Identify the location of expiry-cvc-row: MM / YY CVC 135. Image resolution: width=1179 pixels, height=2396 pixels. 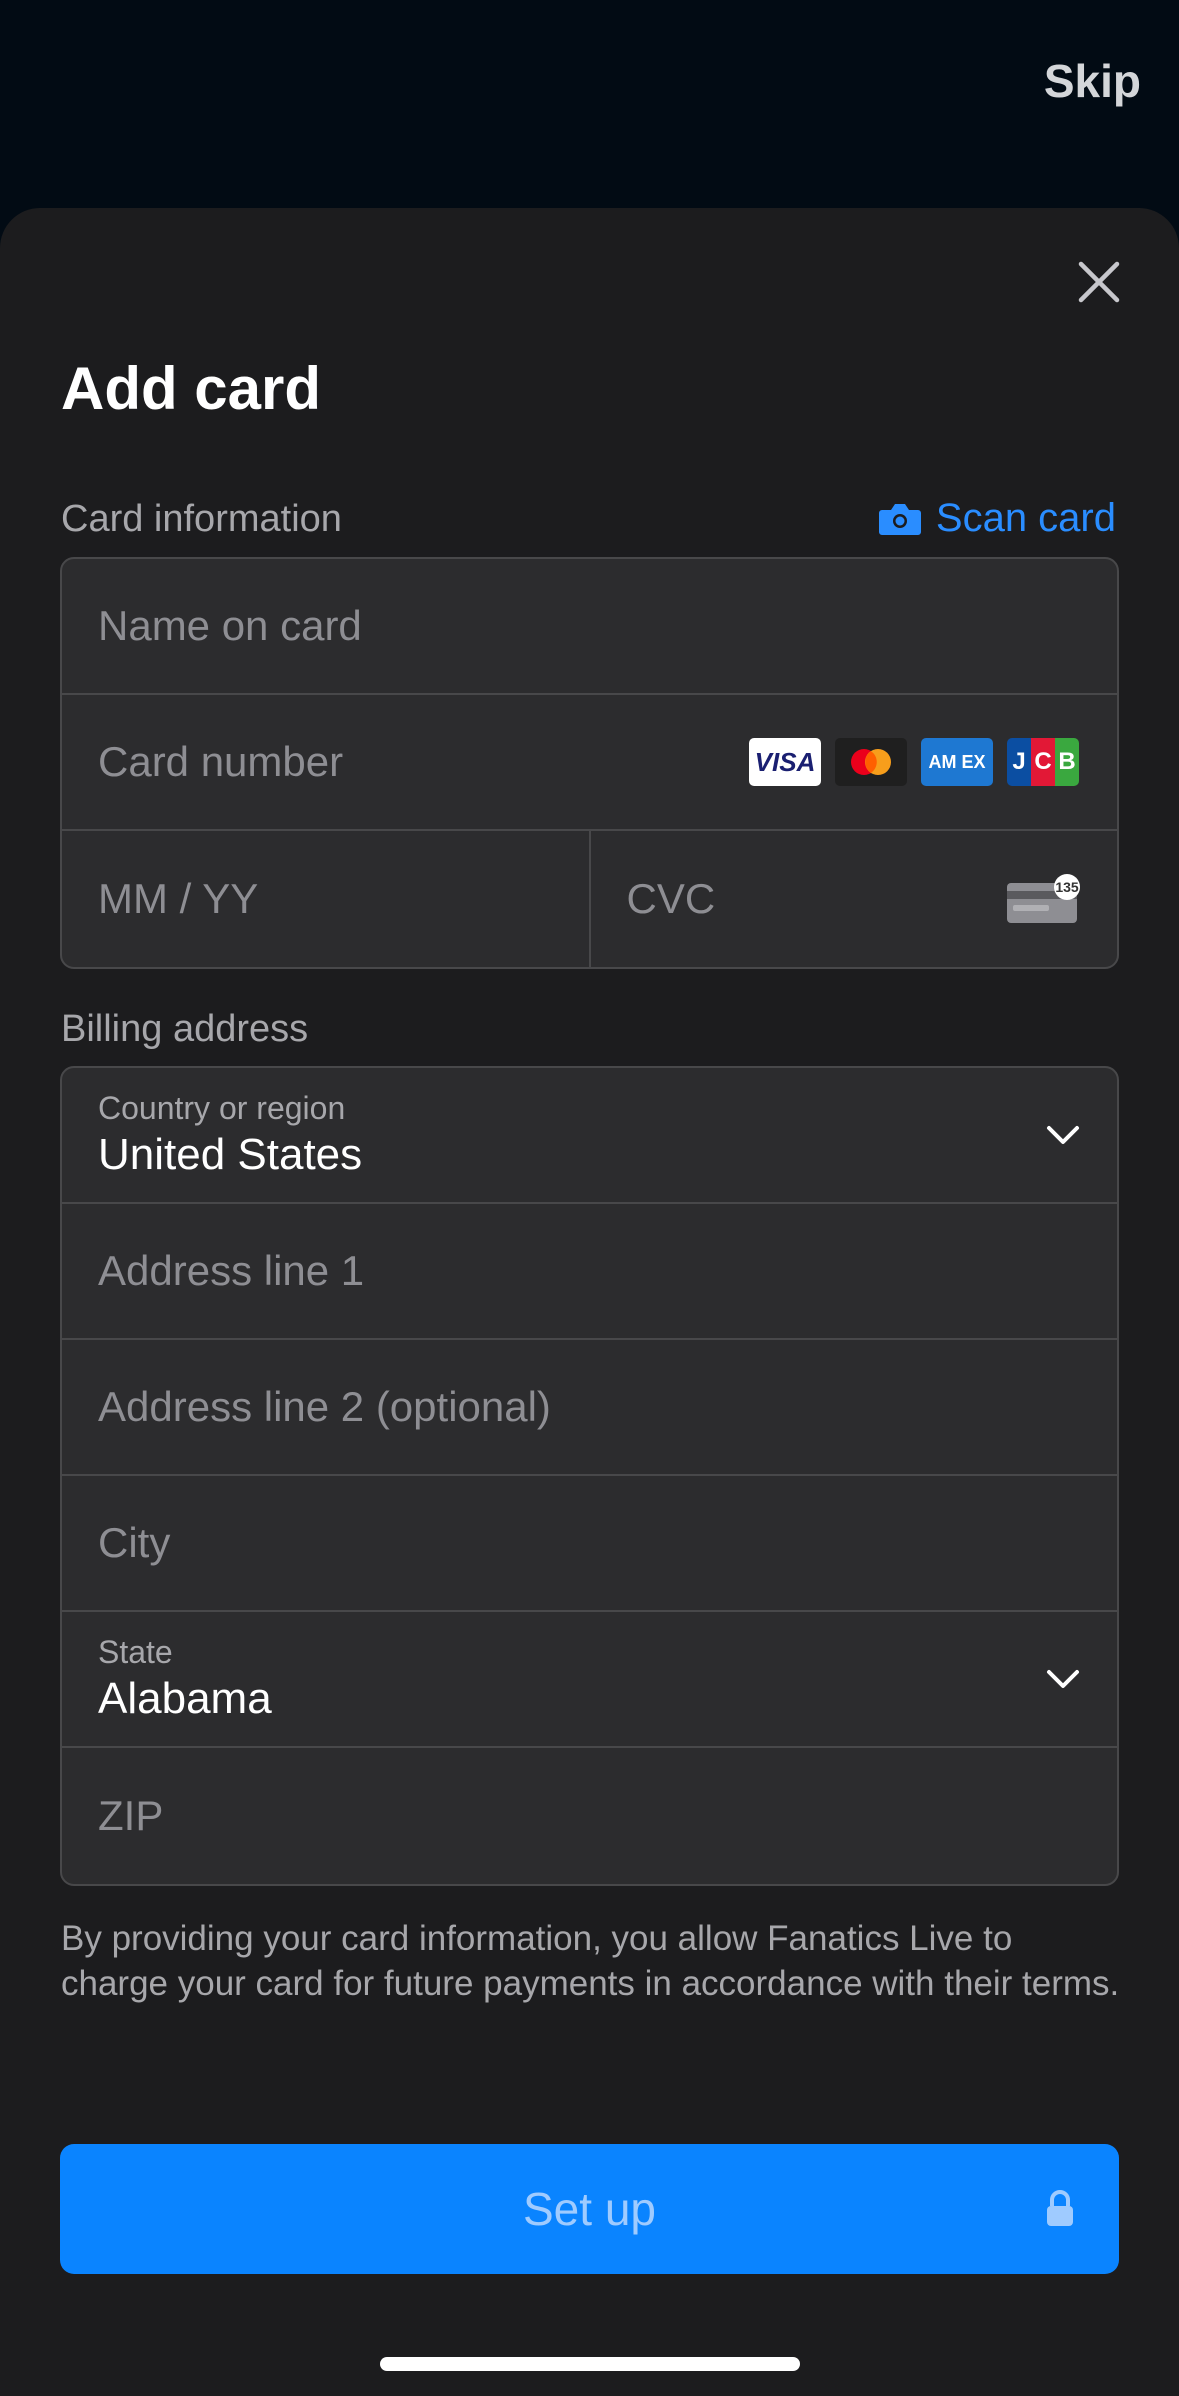
(589, 899).